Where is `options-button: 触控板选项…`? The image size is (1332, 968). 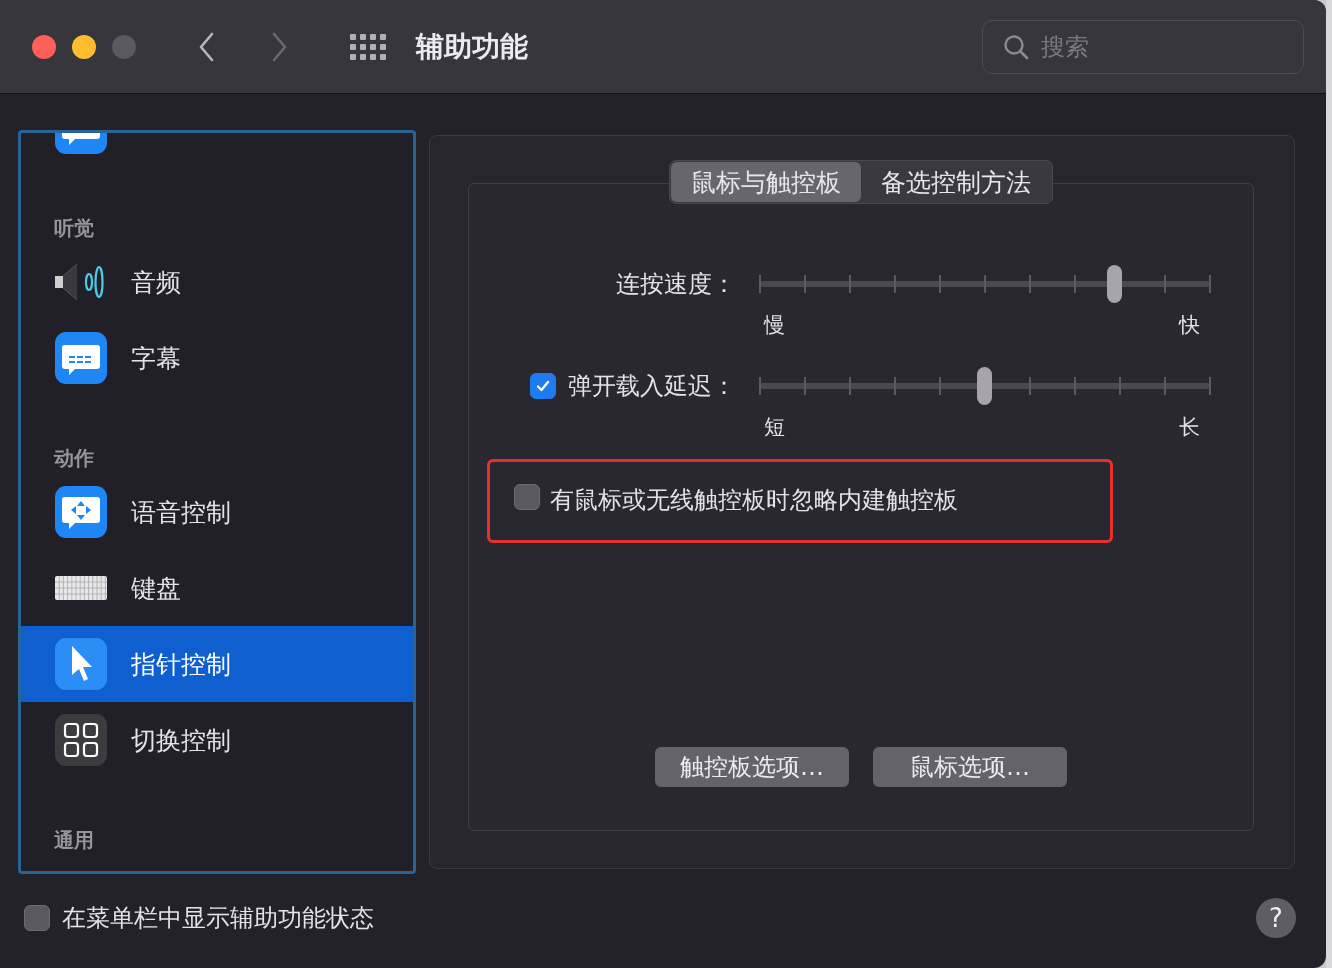
options-button: 触控板选项… is located at coordinates (752, 767).